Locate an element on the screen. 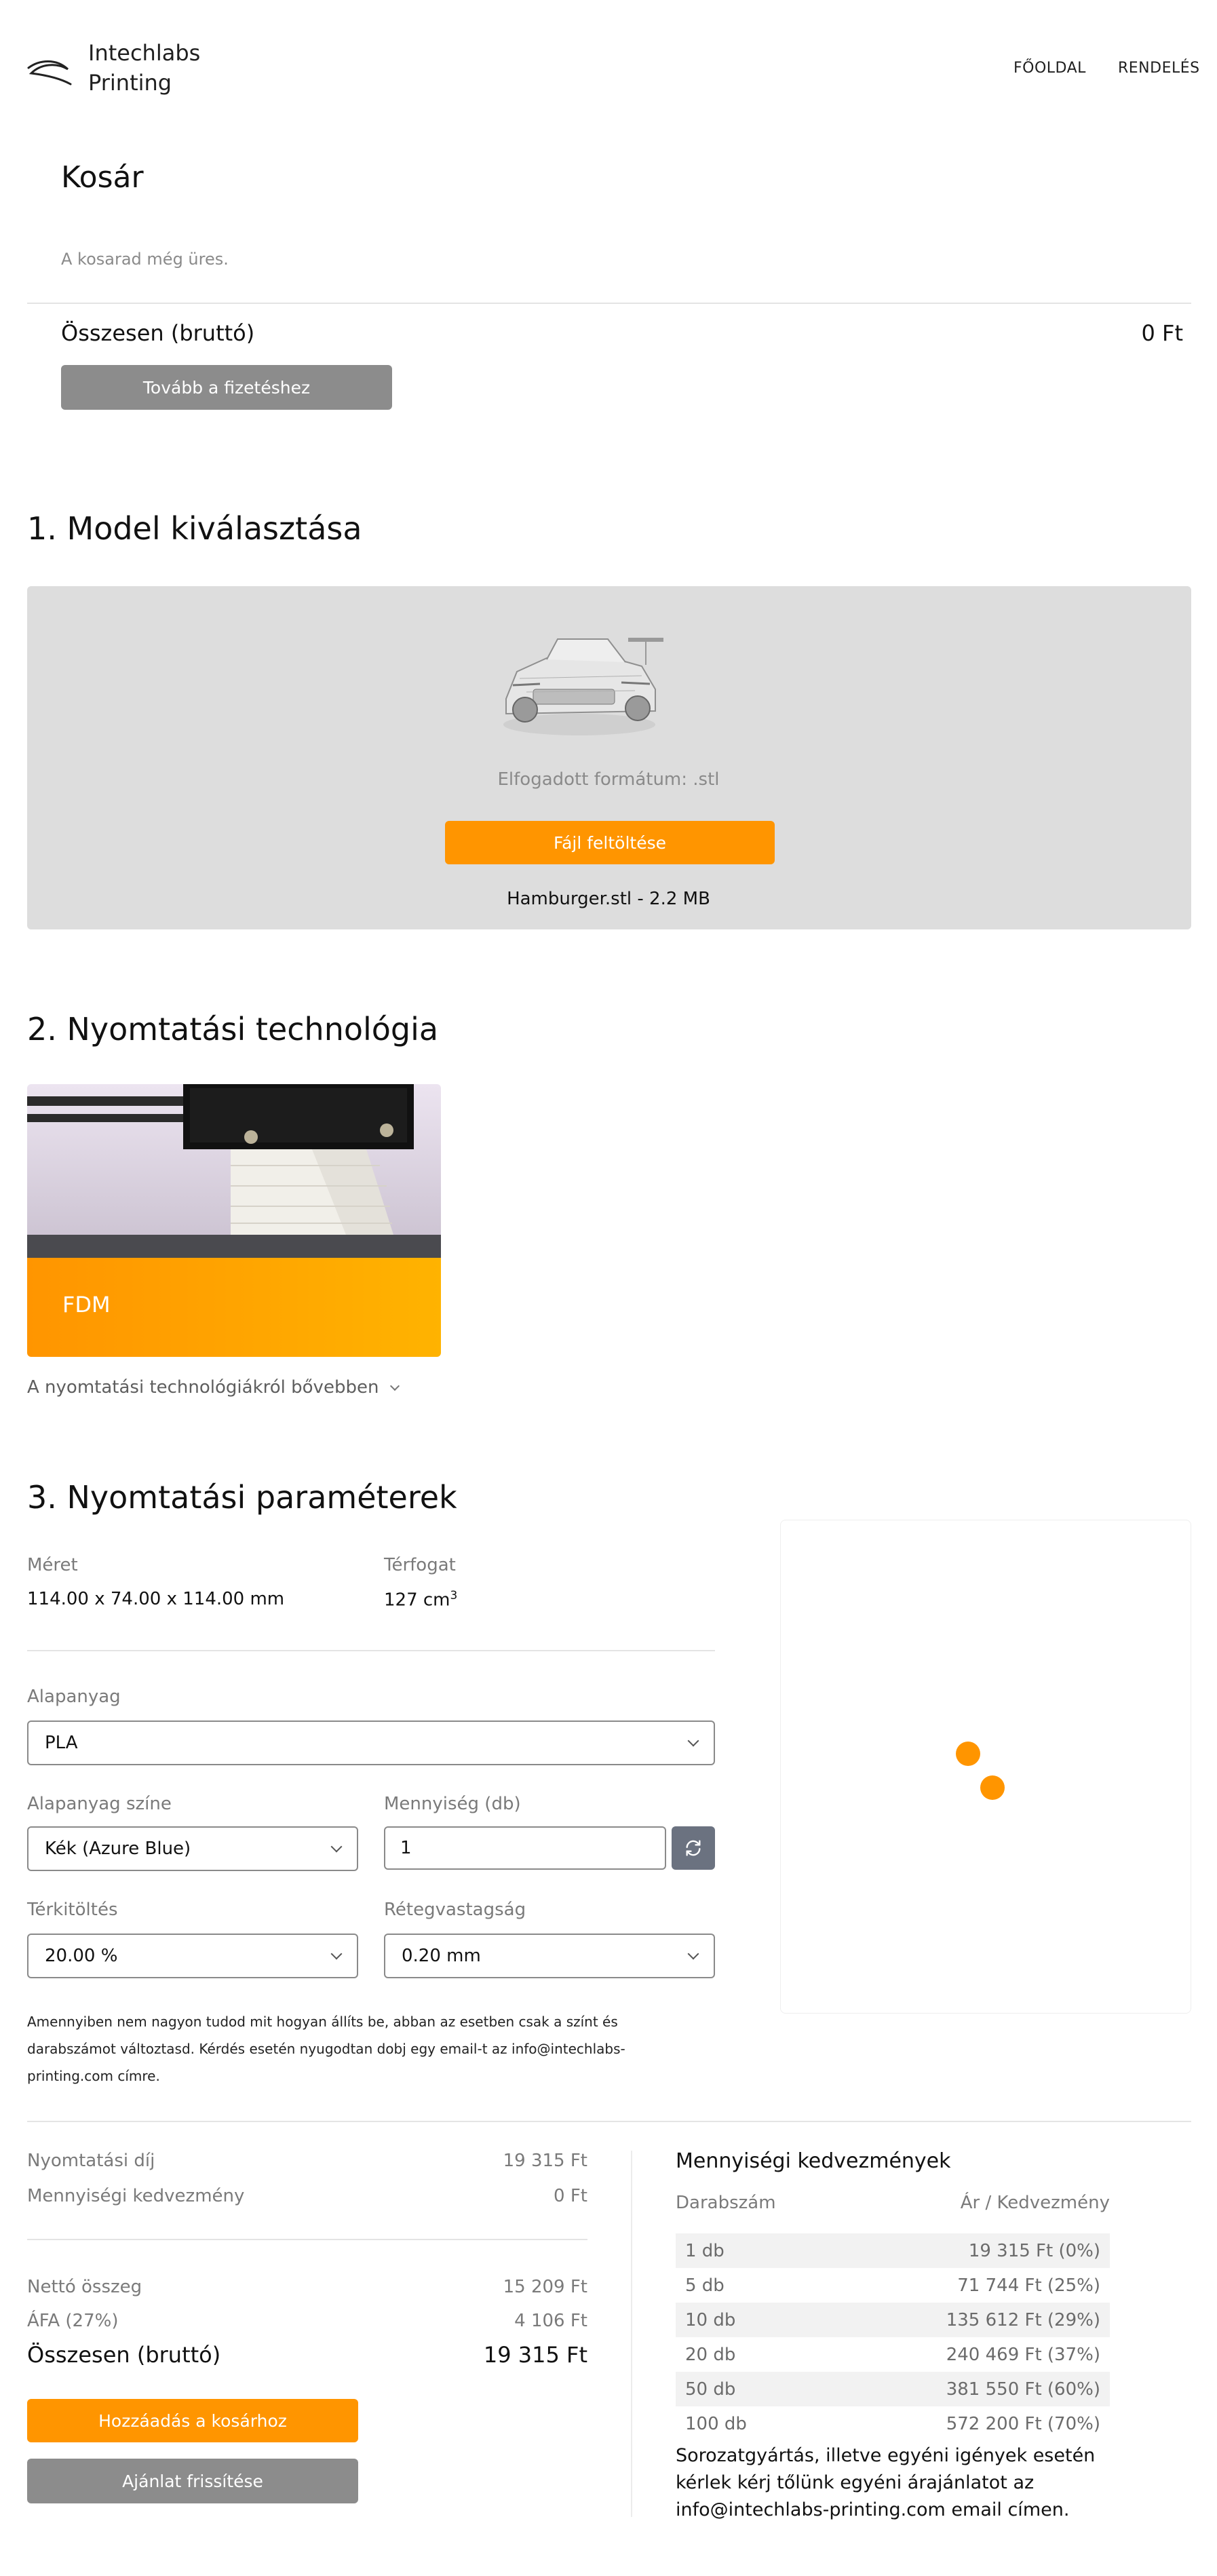  material-label: Alapanyag is located at coordinates (74, 1697).